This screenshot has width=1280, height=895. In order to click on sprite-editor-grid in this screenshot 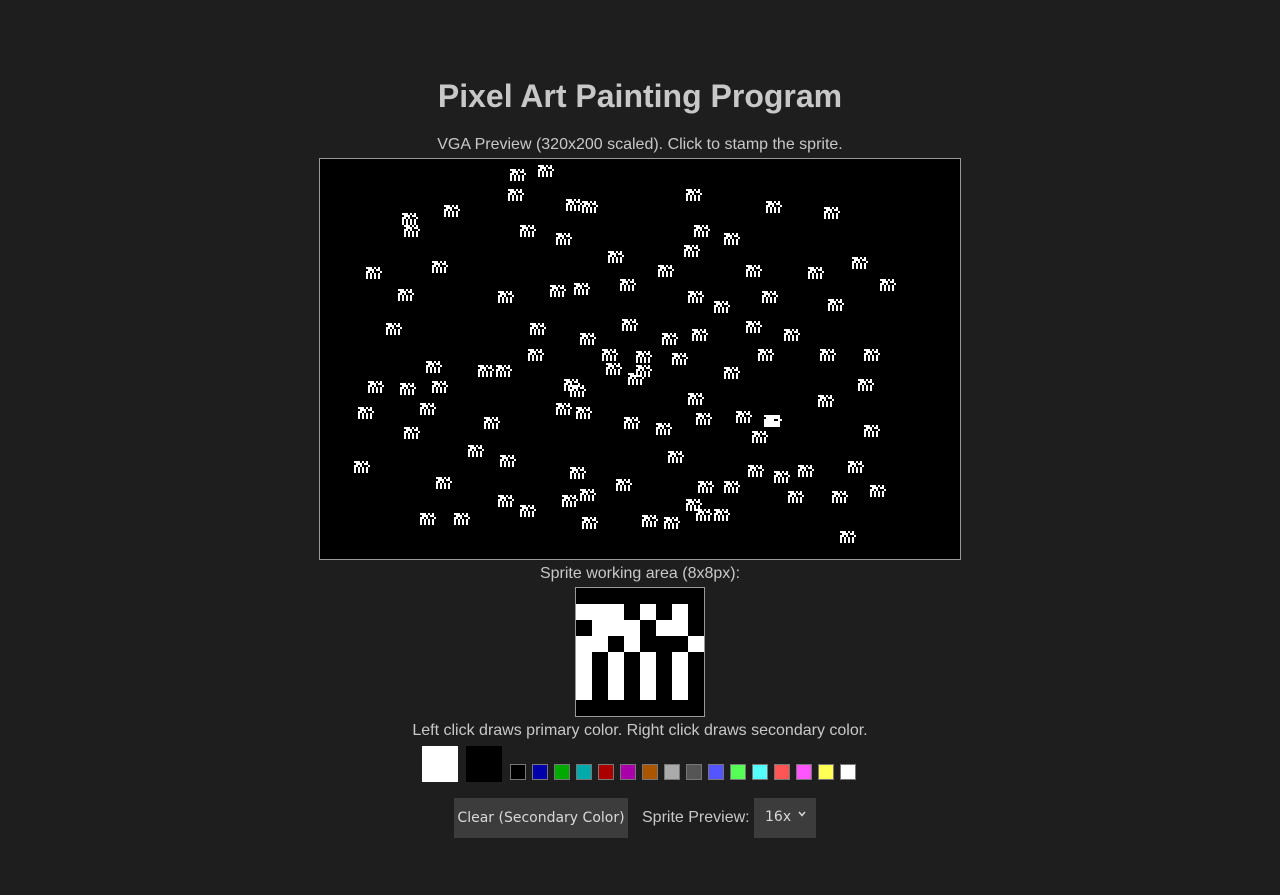, I will do `click(640, 652)`.